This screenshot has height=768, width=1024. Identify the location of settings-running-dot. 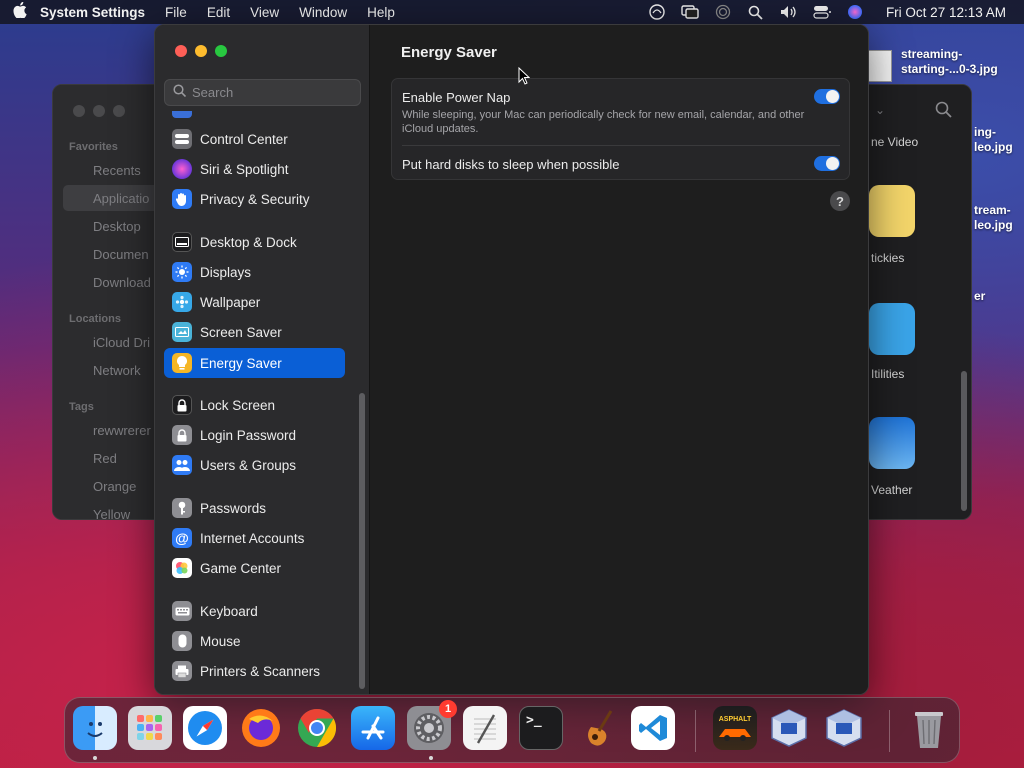
(431, 758).